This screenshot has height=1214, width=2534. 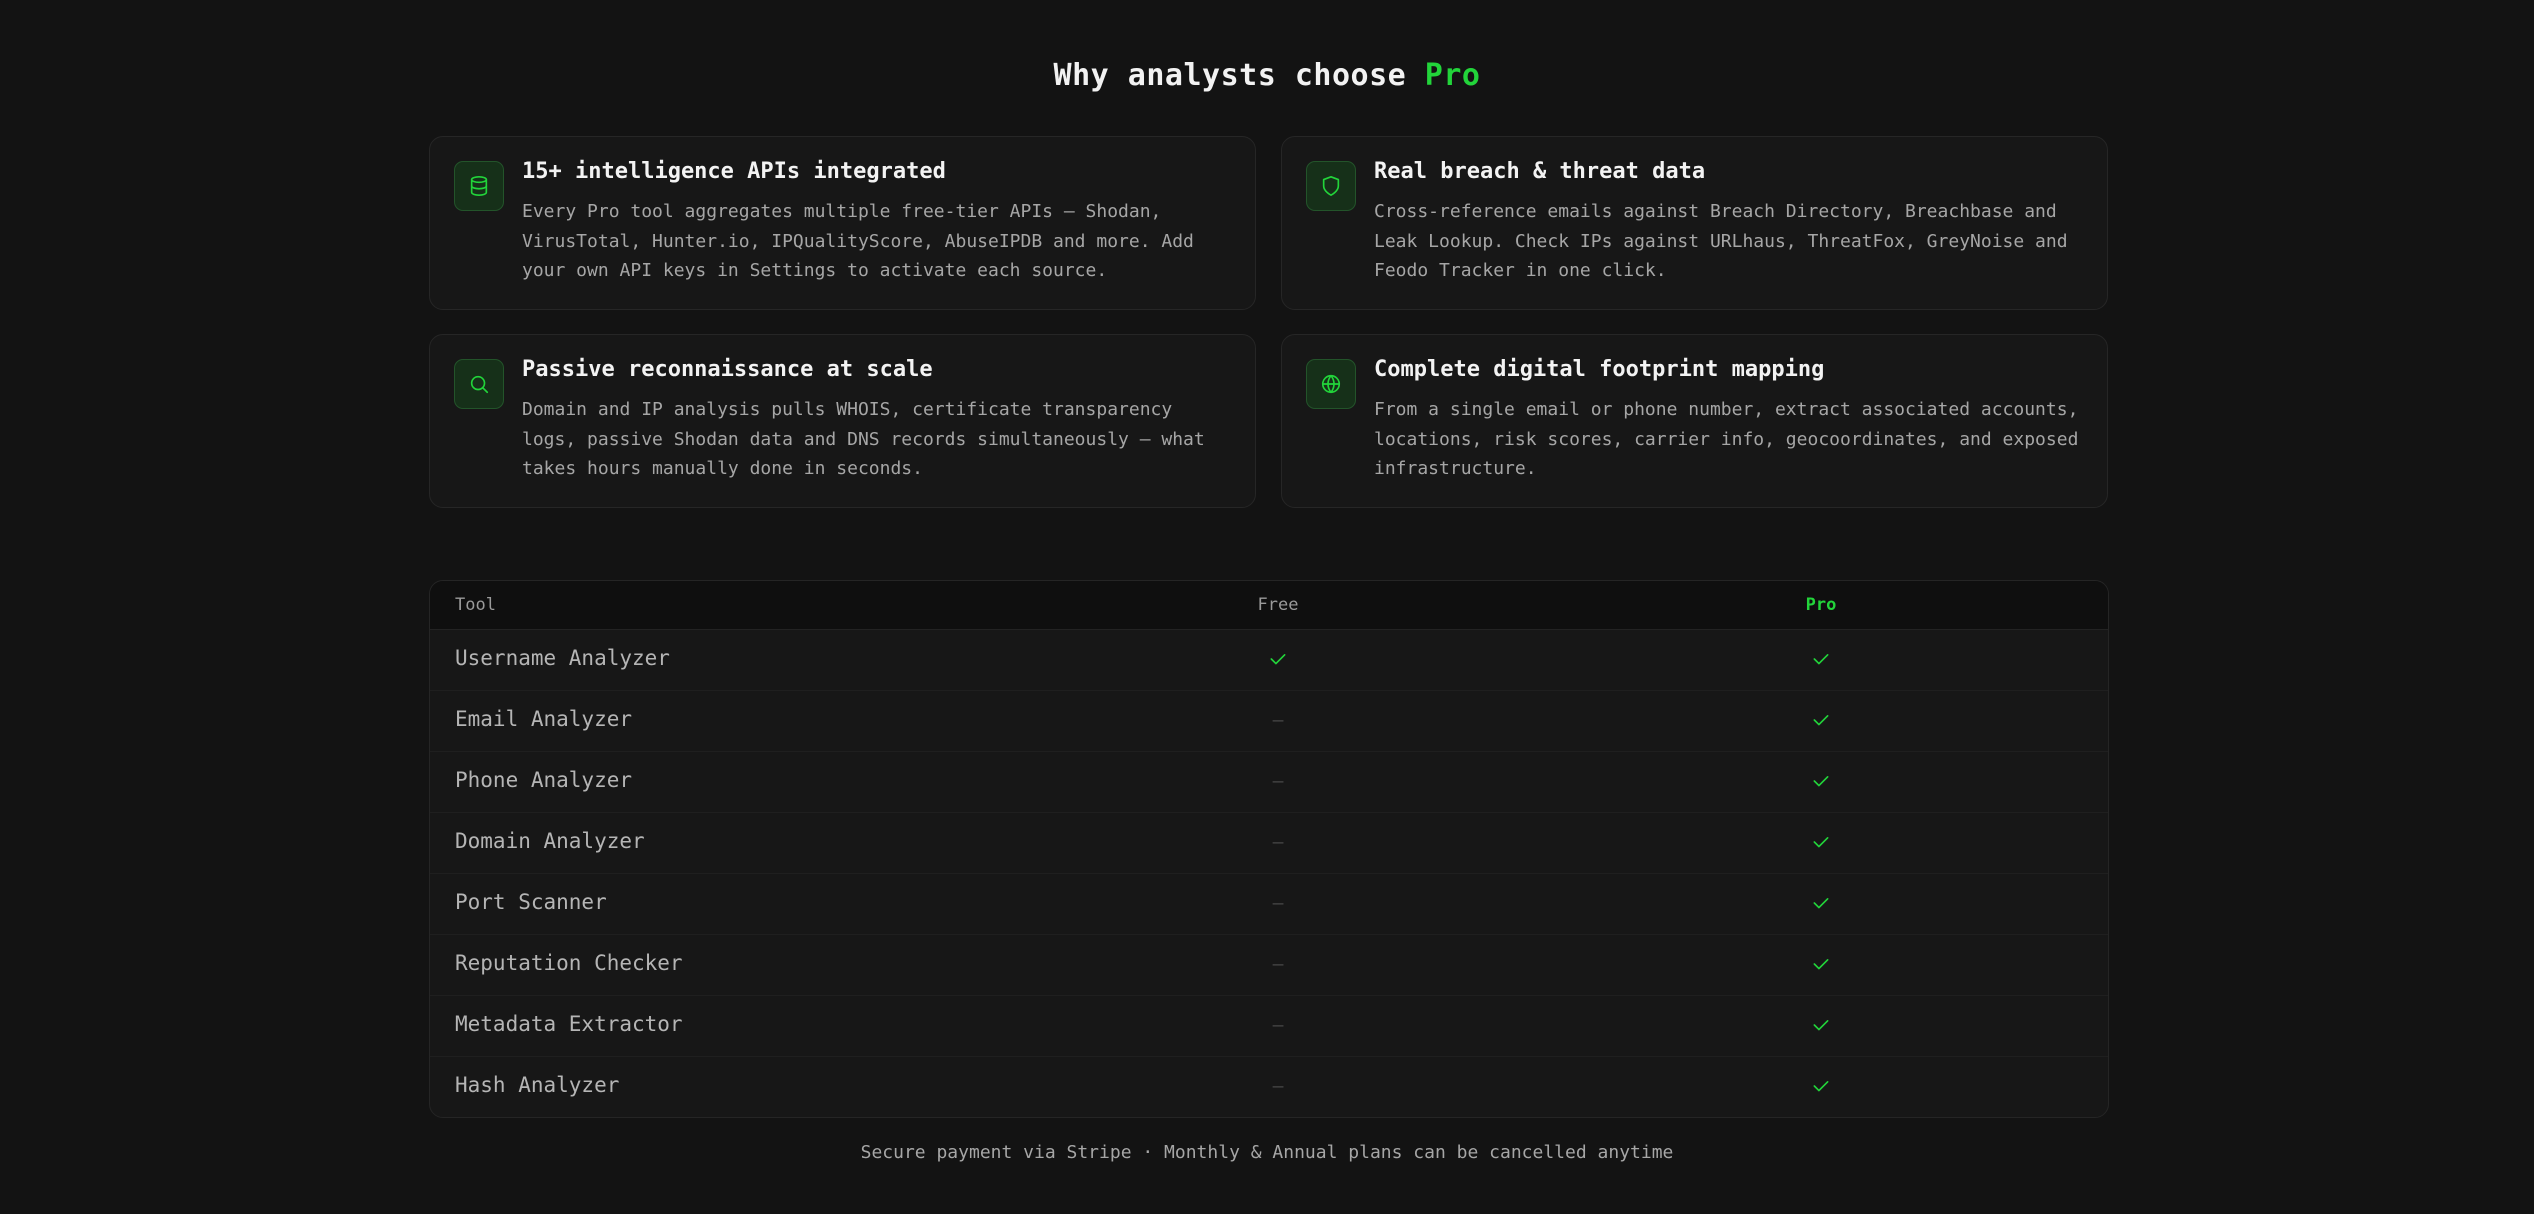 What do you see at coordinates (1821, 605) in the screenshot?
I see `column-header-pro: Pro` at bounding box center [1821, 605].